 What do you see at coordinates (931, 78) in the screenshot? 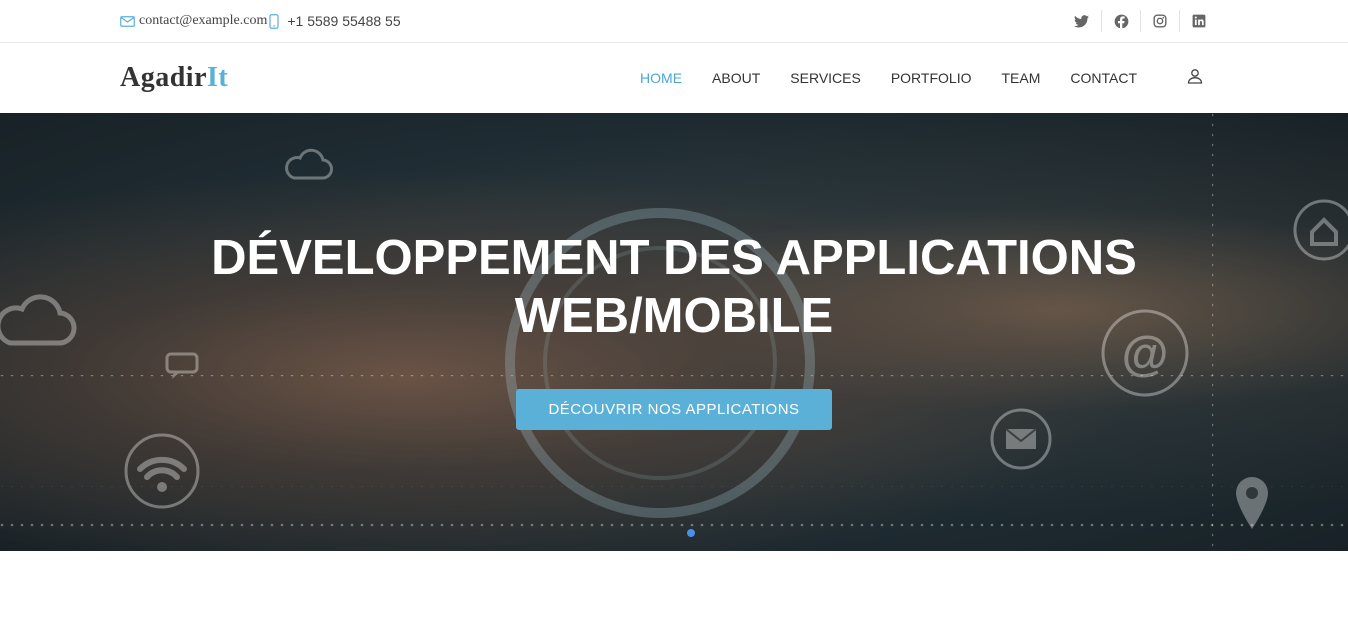
I see `nav-portfolio: PORTFOLIO` at bounding box center [931, 78].